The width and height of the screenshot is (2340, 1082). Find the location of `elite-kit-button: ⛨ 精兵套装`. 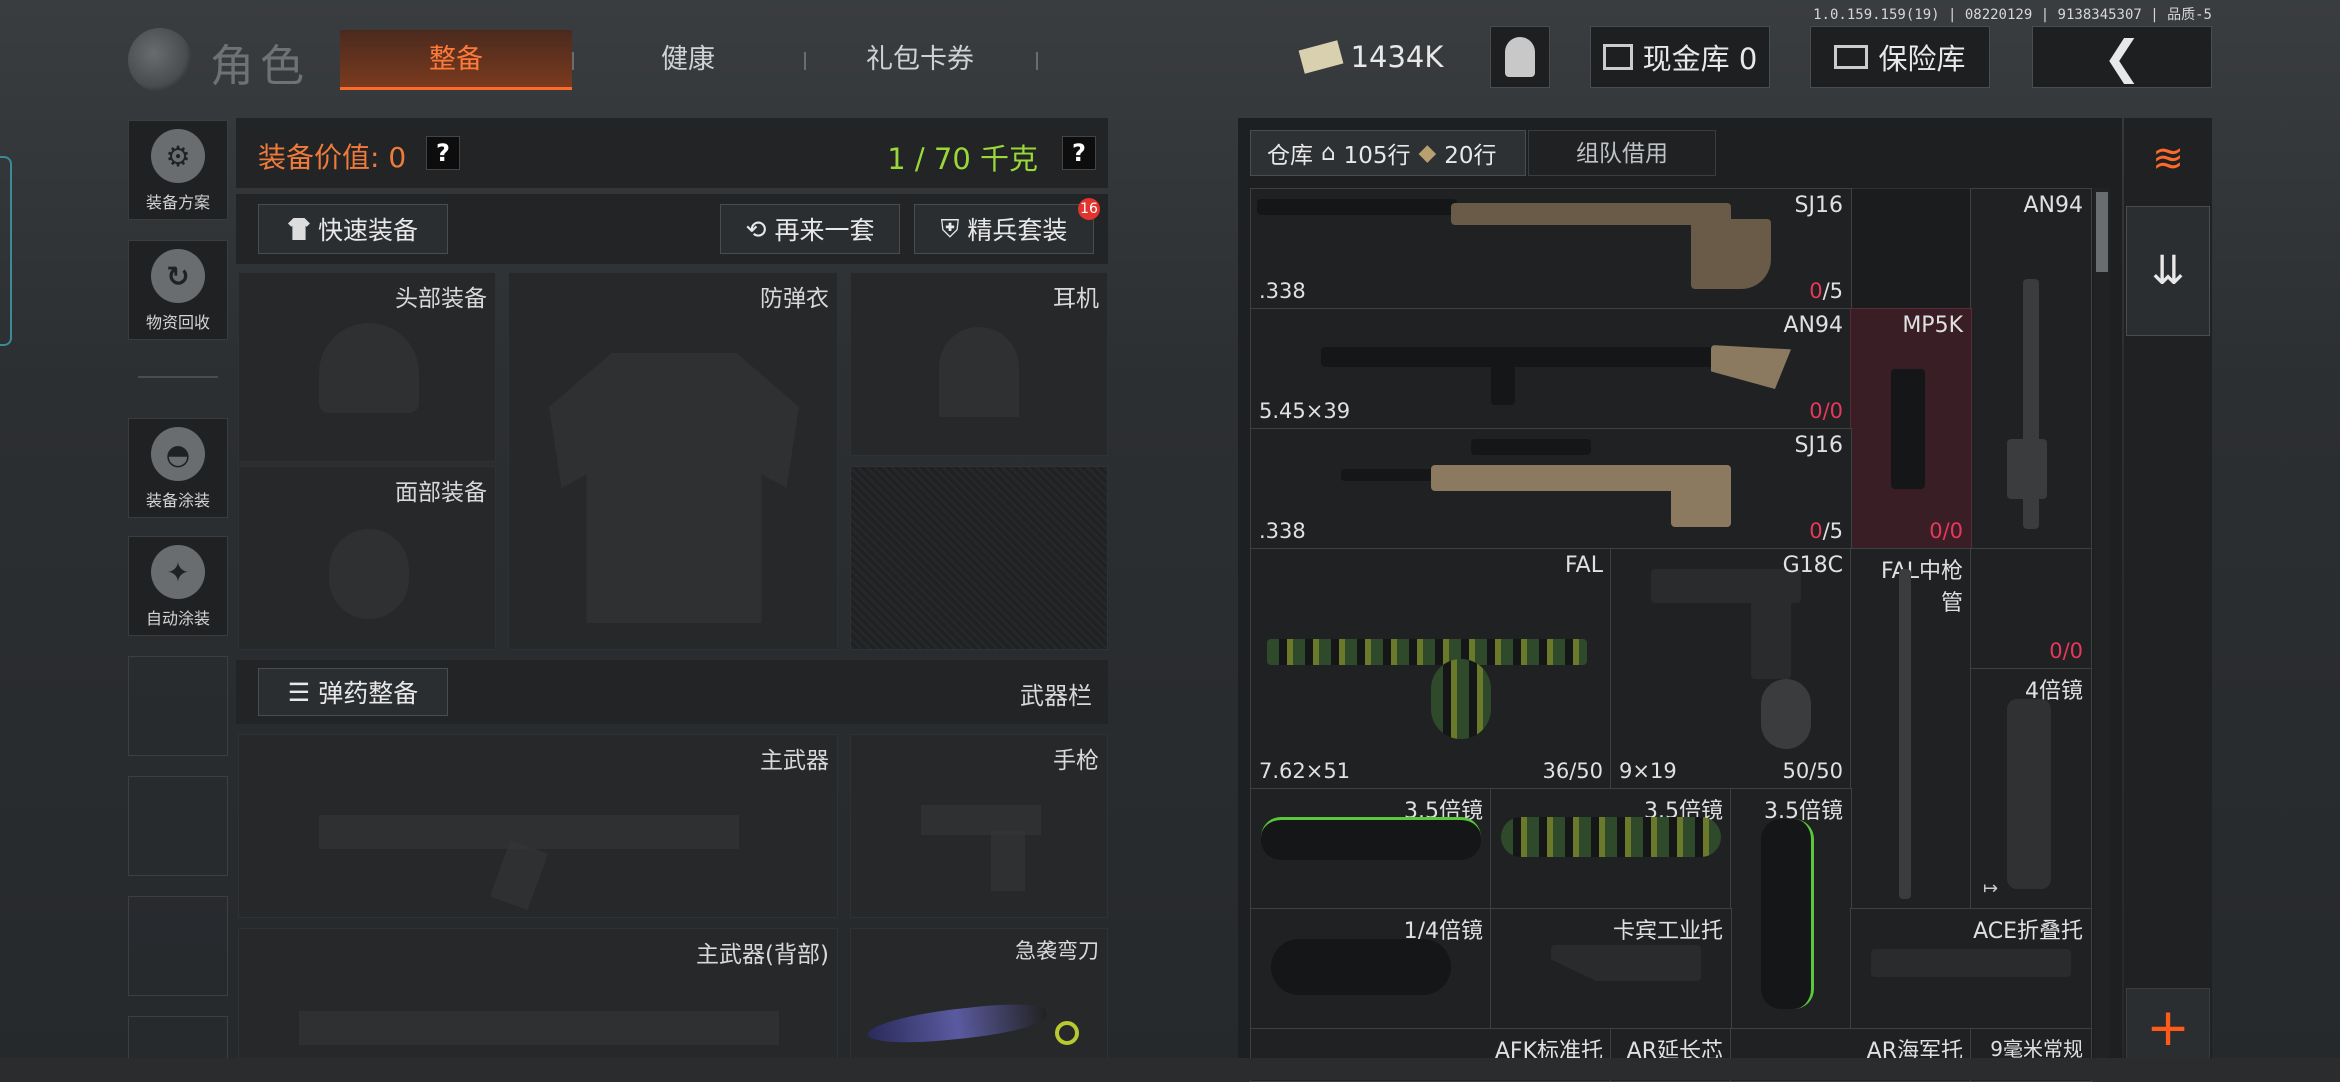

elite-kit-button: ⛨ 精兵套装 is located at coordinates (1004, 229).